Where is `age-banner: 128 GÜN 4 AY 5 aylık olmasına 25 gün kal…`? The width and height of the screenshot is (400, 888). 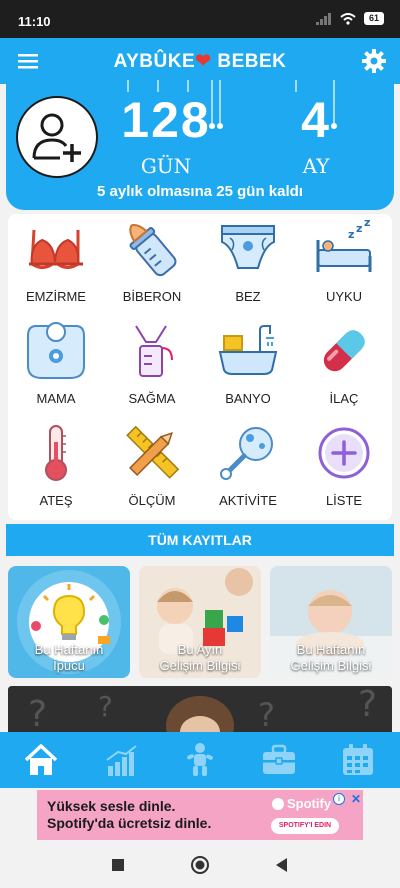 age-banner: 128 GÜN 4 AY 5 aylık olmasına 25 gün kal… is located at coordinates (200, 145).